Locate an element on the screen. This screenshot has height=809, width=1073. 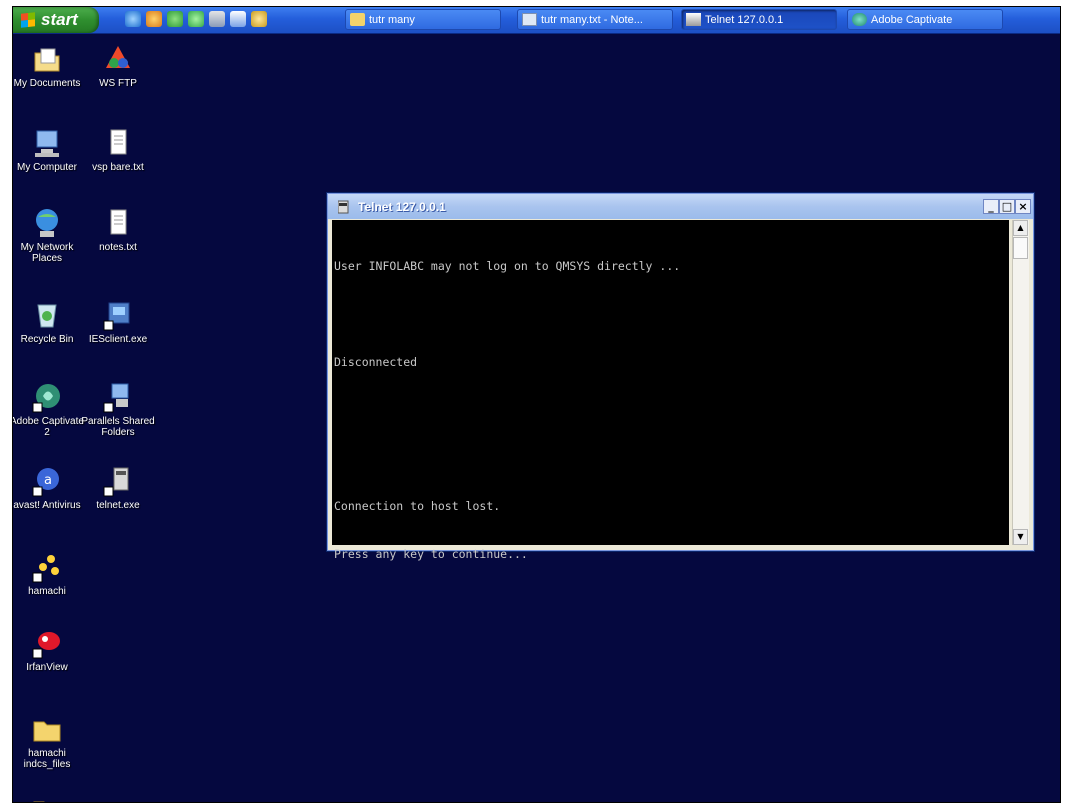
desktop-icon-telnet-exe: telnet.exe is located at coordinates (118, 488).